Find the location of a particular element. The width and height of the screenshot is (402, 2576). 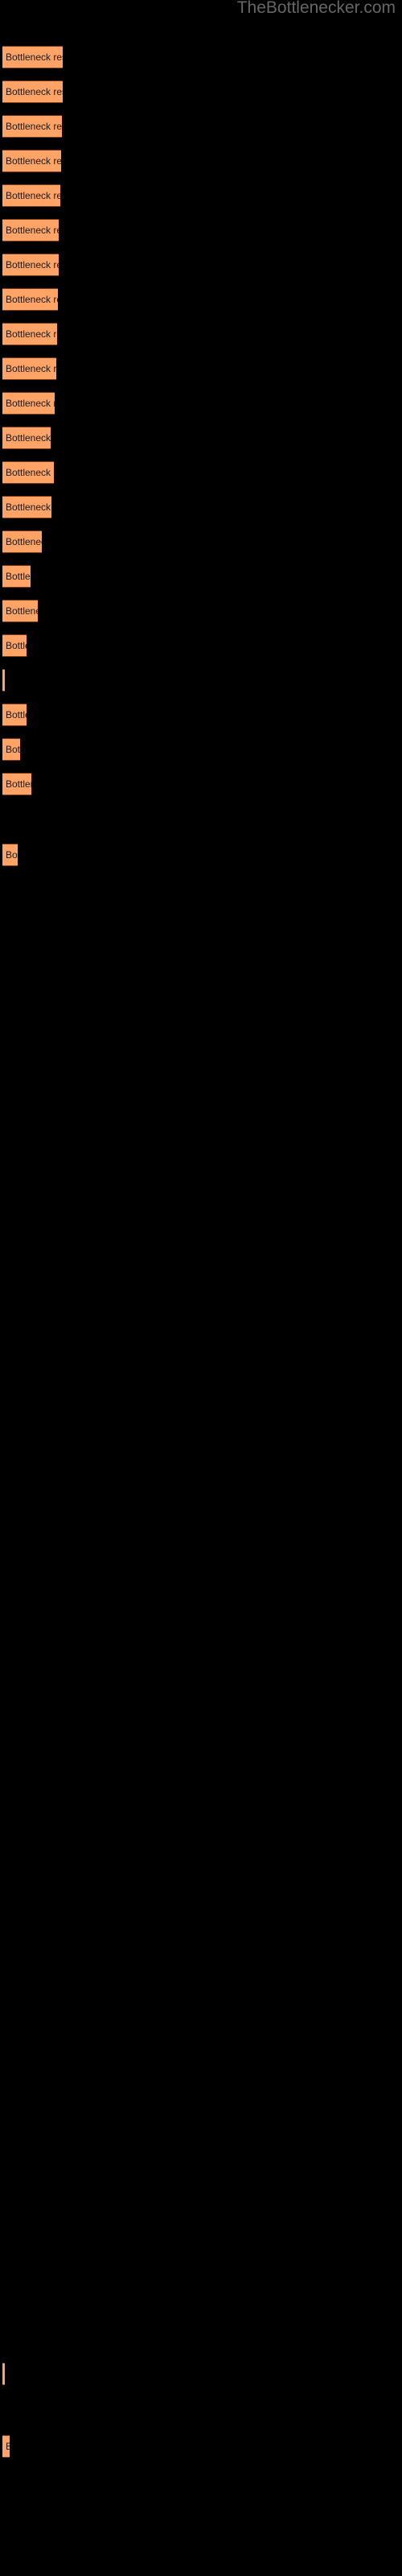

bar-5: Bottleneck result is located at coordinates (31, 195).